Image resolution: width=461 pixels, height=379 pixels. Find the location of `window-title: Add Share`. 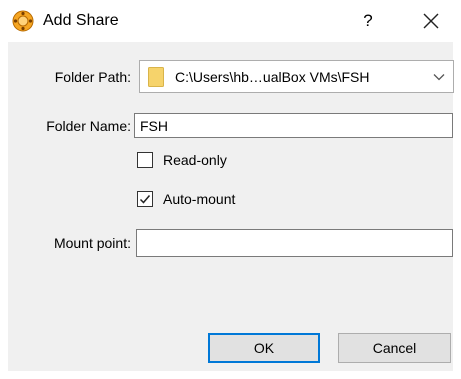

window-title: Add Share is located at coordinates (81, 20).